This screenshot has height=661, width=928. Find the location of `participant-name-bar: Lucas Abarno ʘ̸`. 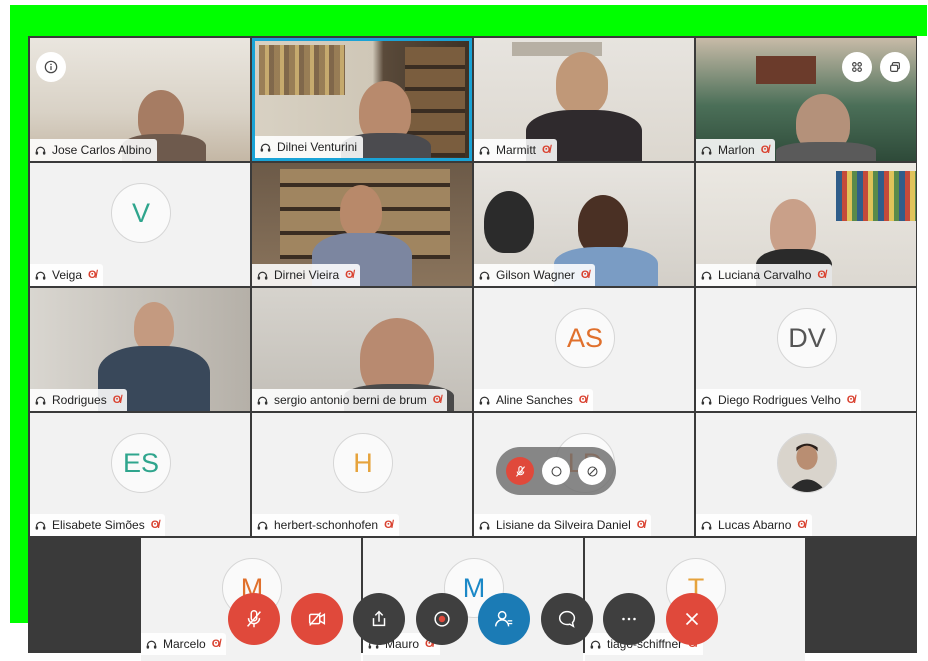

participant-name-bar: Lucas Abarno ʘ̸ is located at coordinates (754, 525).